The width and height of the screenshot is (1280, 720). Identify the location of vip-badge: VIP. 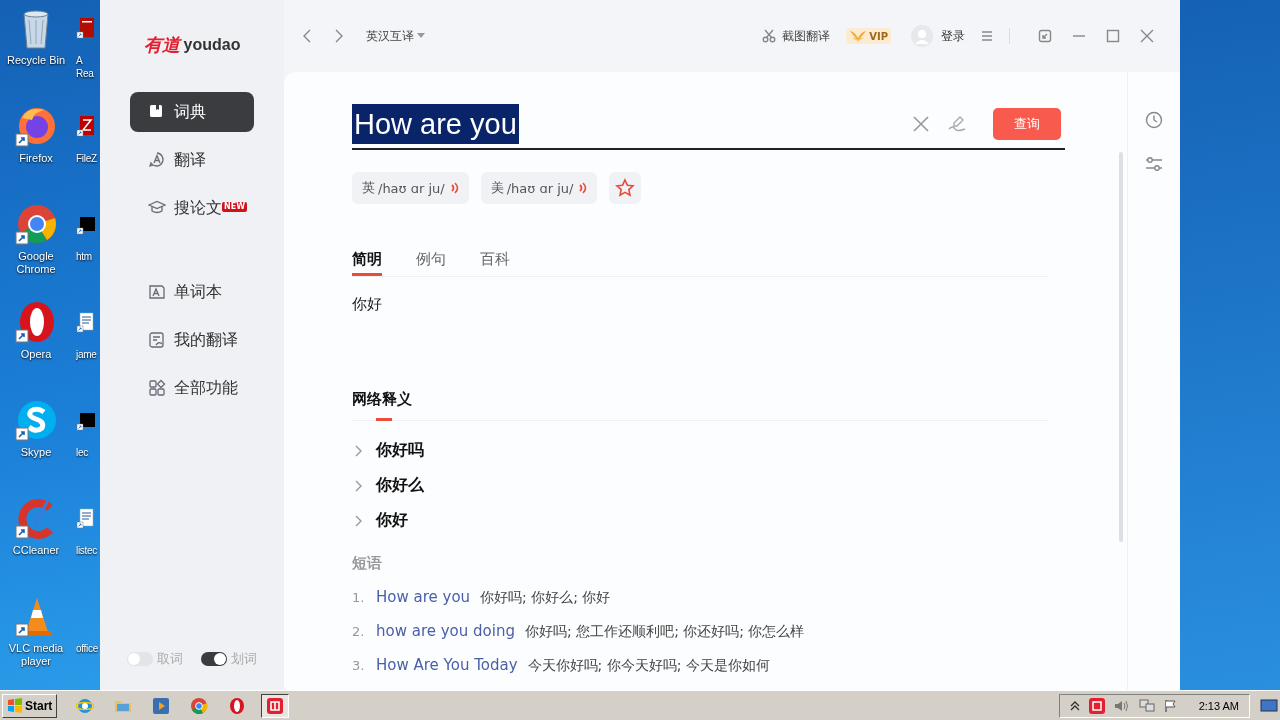
(868, 36).